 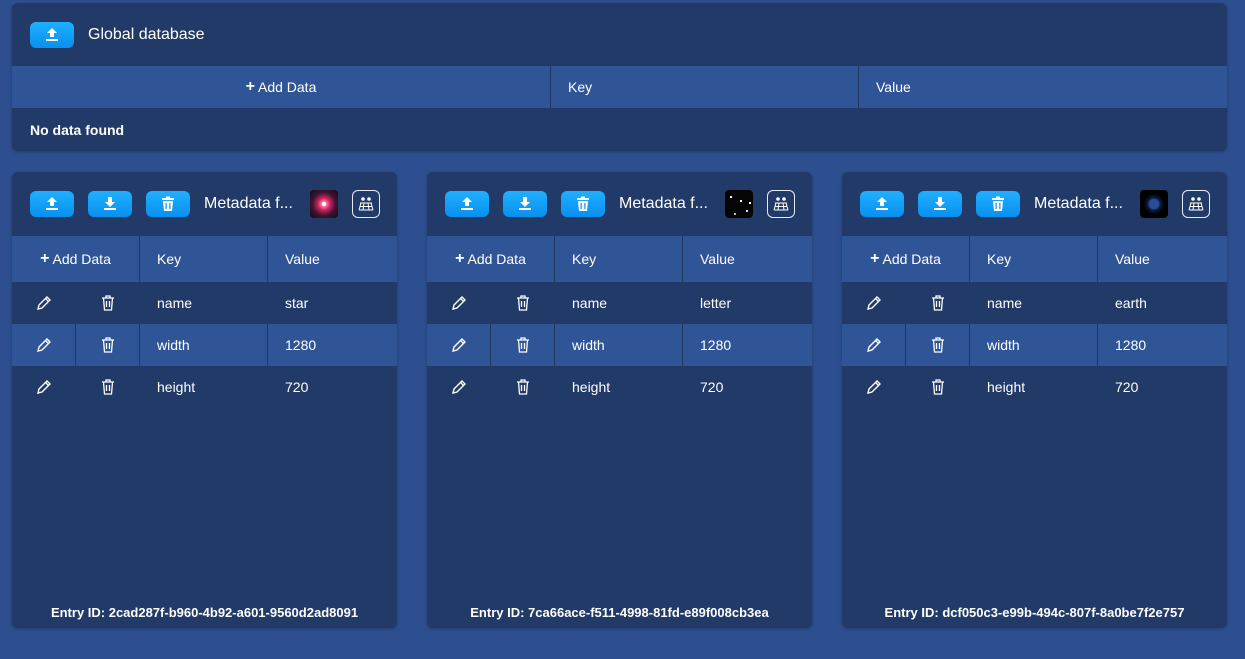 I want to click on global-table-header: + Add Data Key Value, so click(x=619, y=87).